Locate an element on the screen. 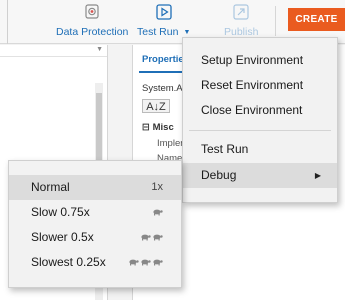  left-pane-header: ▼ is located at coordinates (53, 51).